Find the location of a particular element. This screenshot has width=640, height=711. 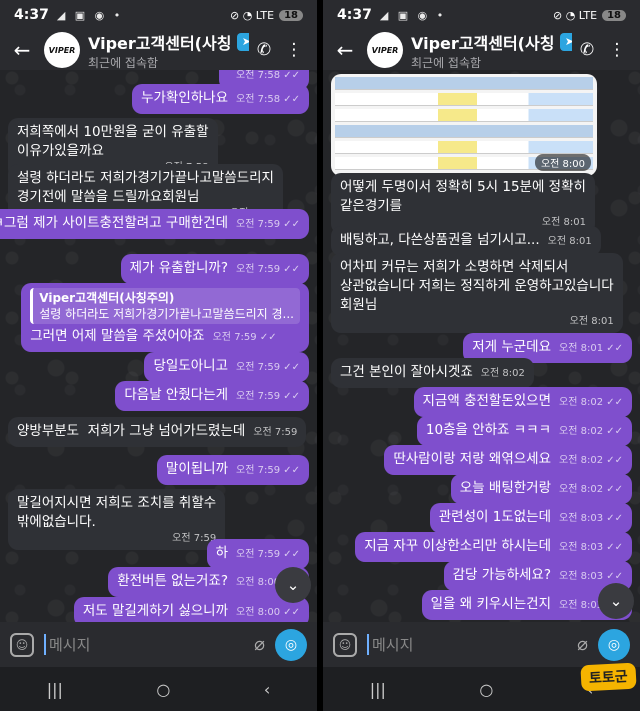

message-composer: ☺ 메시지 ⌀ ◎ is located at coordinates (158, 644).